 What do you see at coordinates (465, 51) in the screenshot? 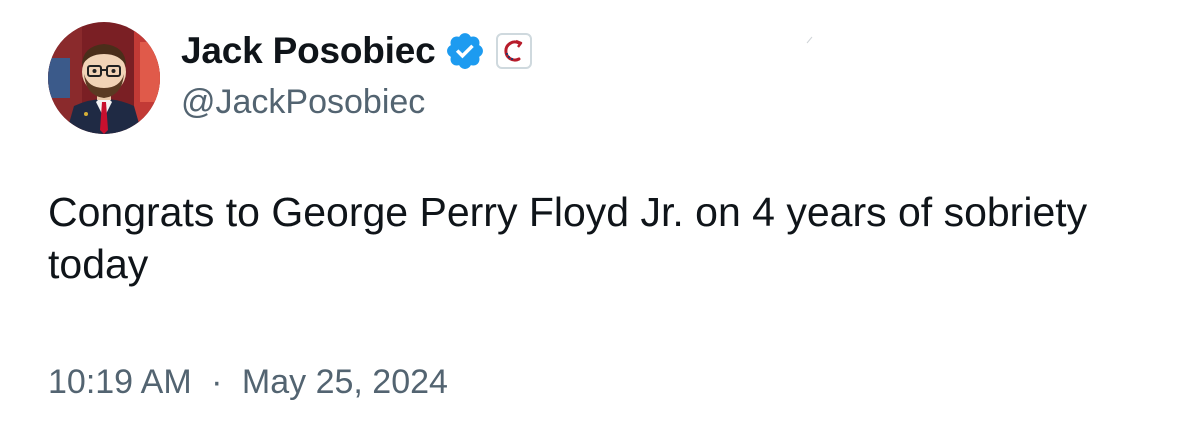
I see `verified-check-icon` at bounding box center [465, 51].